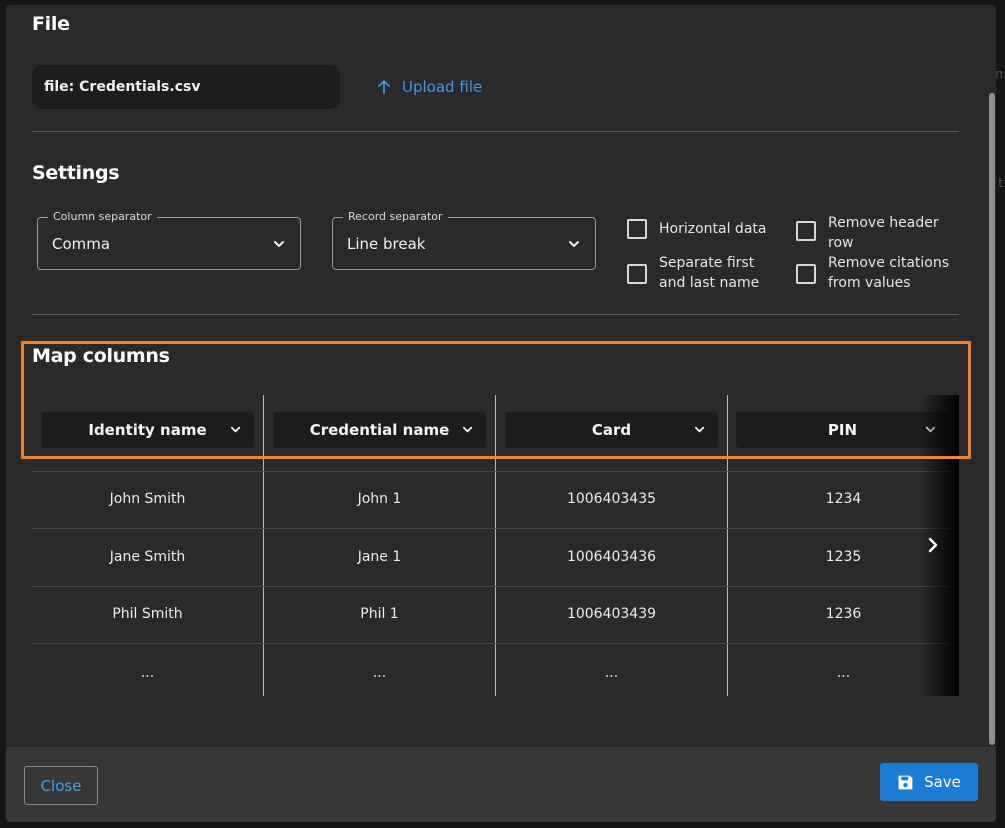 The image size is (1005, 828). I want to click on column-separator-select: Column separator Comma, so click(169, 240).